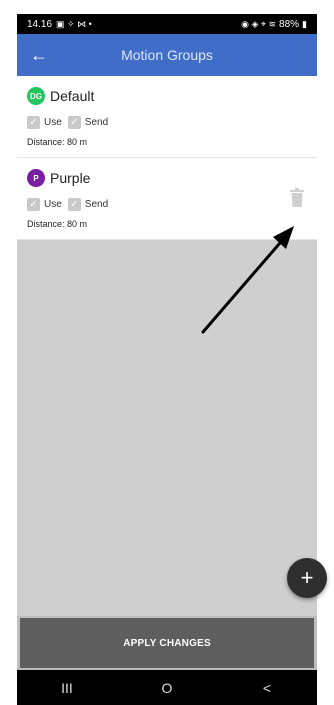  What do you see at coordinates (40, 24) in the screenshot?
I see `status-time: 14.16` at bounding box center [40, 24].